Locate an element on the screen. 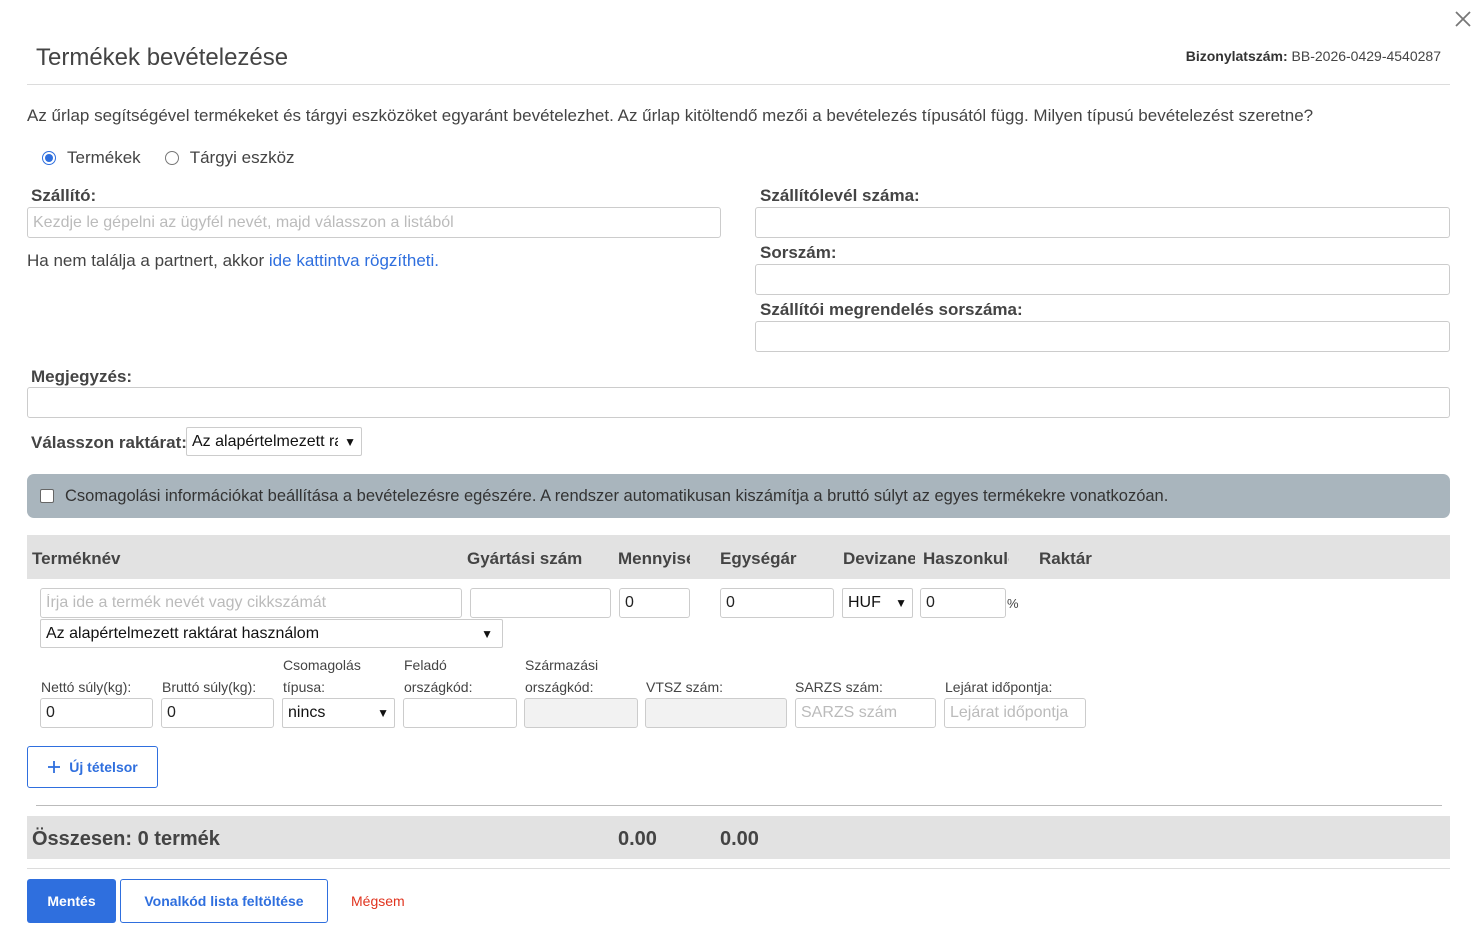  supplier-order-label: Szállítói megrendelés sorszáma: is located at coordinates (891, 309).